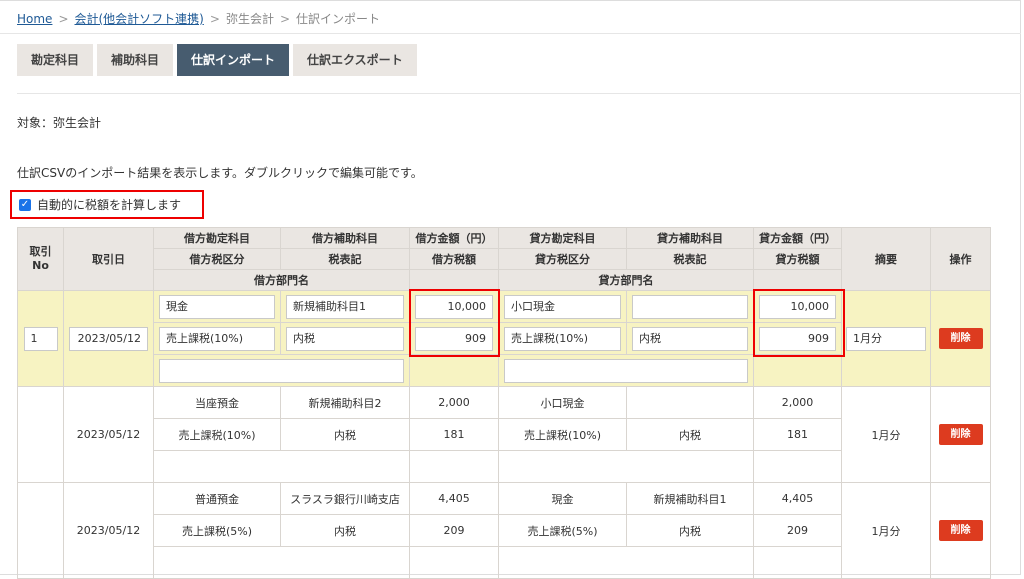 The width and height of the screenshot is (1024, 579). Describe the element at coordinates (345, 402) in the screenshot. I see `cell-debit-sub: 新規補助科目2` at that location.